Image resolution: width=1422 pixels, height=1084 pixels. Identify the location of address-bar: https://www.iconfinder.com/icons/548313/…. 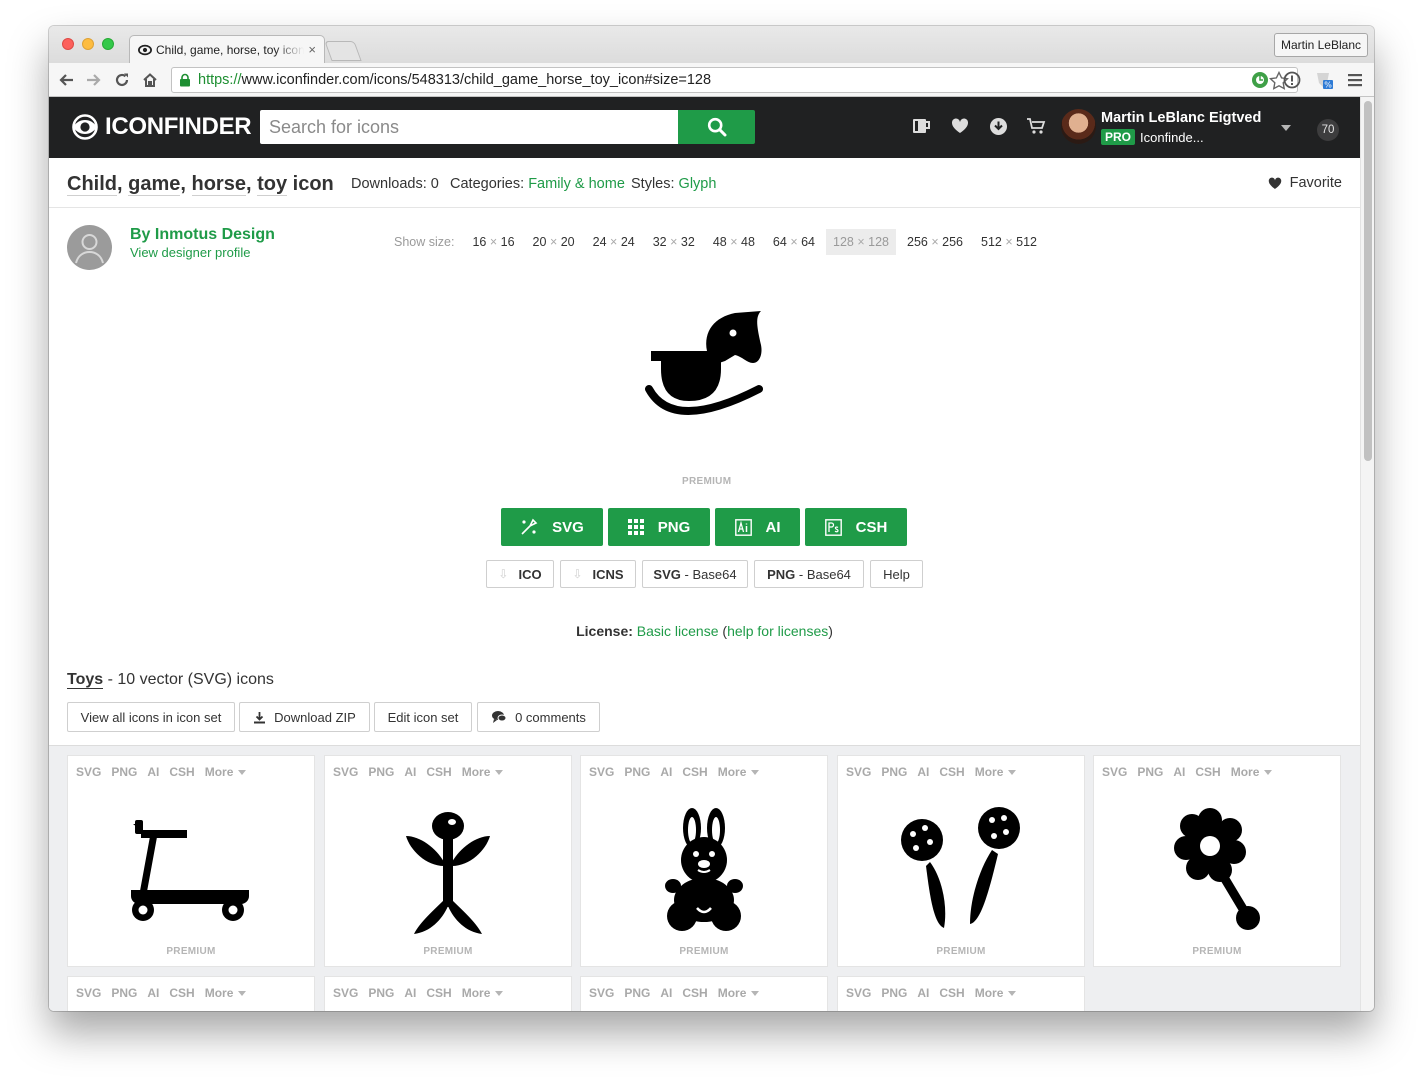
(734, 80).